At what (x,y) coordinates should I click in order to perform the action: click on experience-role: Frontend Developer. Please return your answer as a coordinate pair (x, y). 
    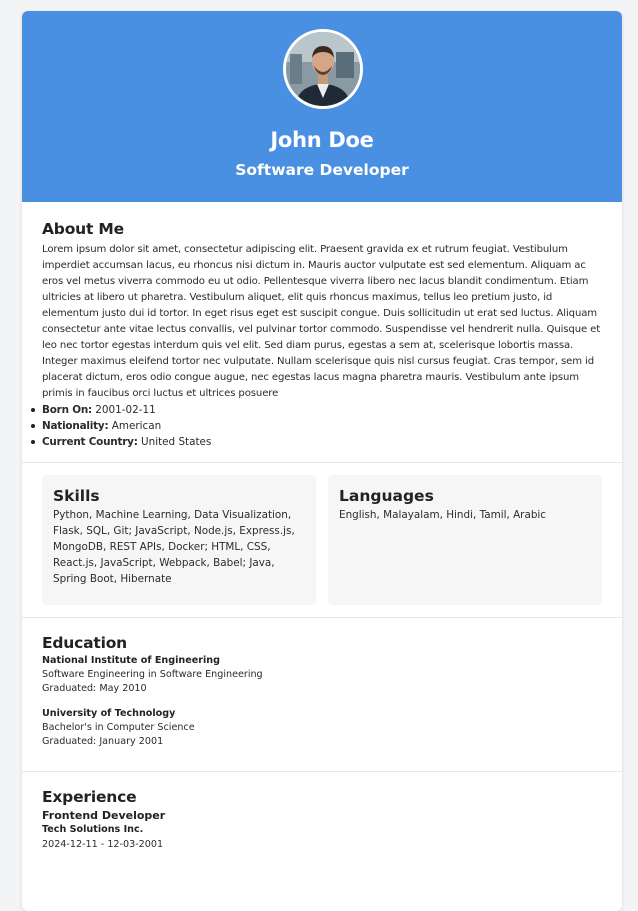
    Looking at the image, I should click on (104, 815).